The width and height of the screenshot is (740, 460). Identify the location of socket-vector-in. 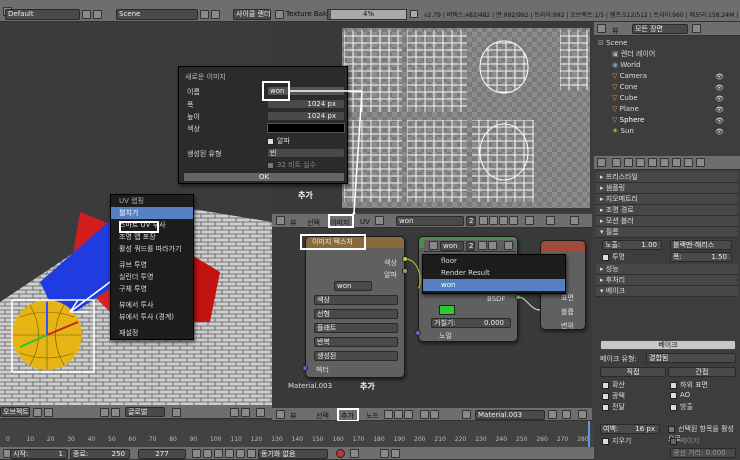
(305, 368).